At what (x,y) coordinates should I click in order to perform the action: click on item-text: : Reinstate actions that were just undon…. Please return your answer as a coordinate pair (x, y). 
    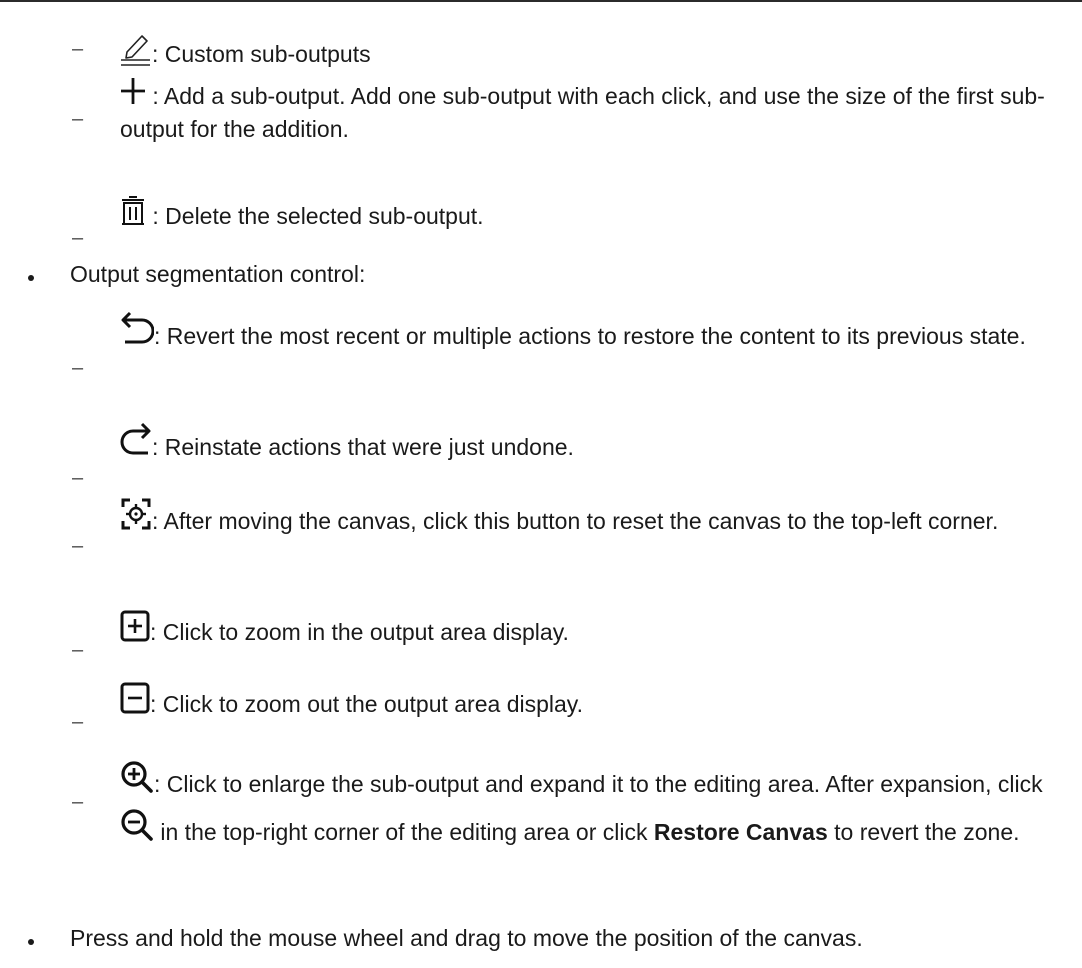
    Looking at the image, I should click on (363, 447).